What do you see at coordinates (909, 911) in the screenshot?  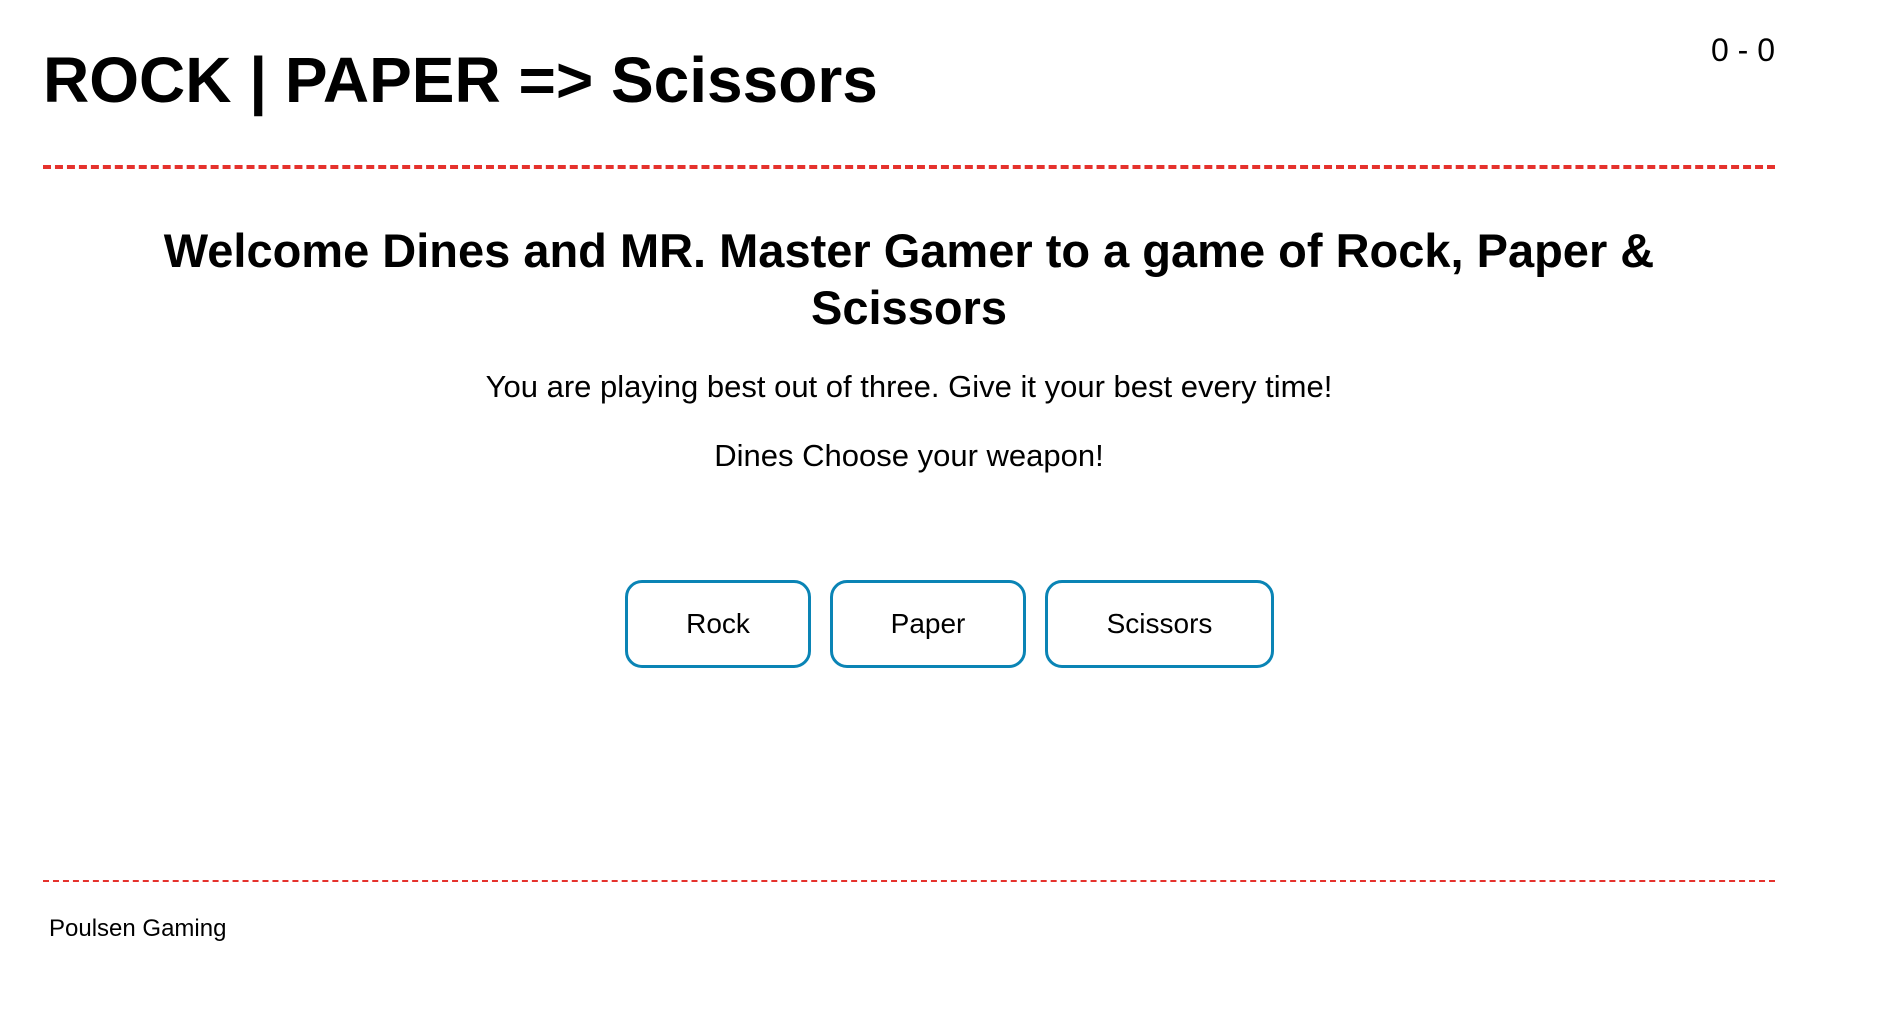 I see `footer: Poulsen Gaming` at bounding box center [909, 911].